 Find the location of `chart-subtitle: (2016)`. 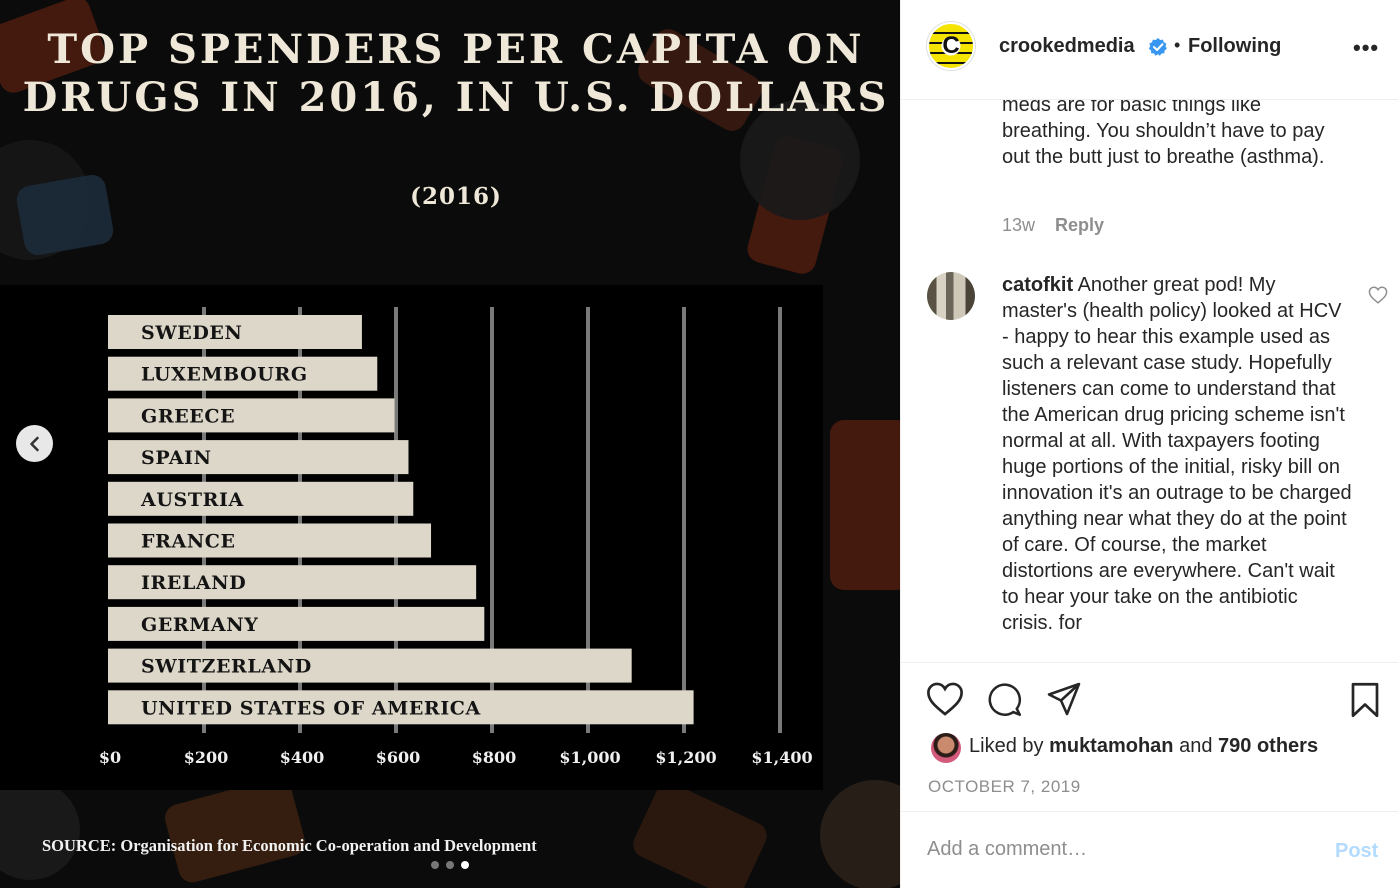

chart-subtitle: (2016) is located at coordinates (456, 196).